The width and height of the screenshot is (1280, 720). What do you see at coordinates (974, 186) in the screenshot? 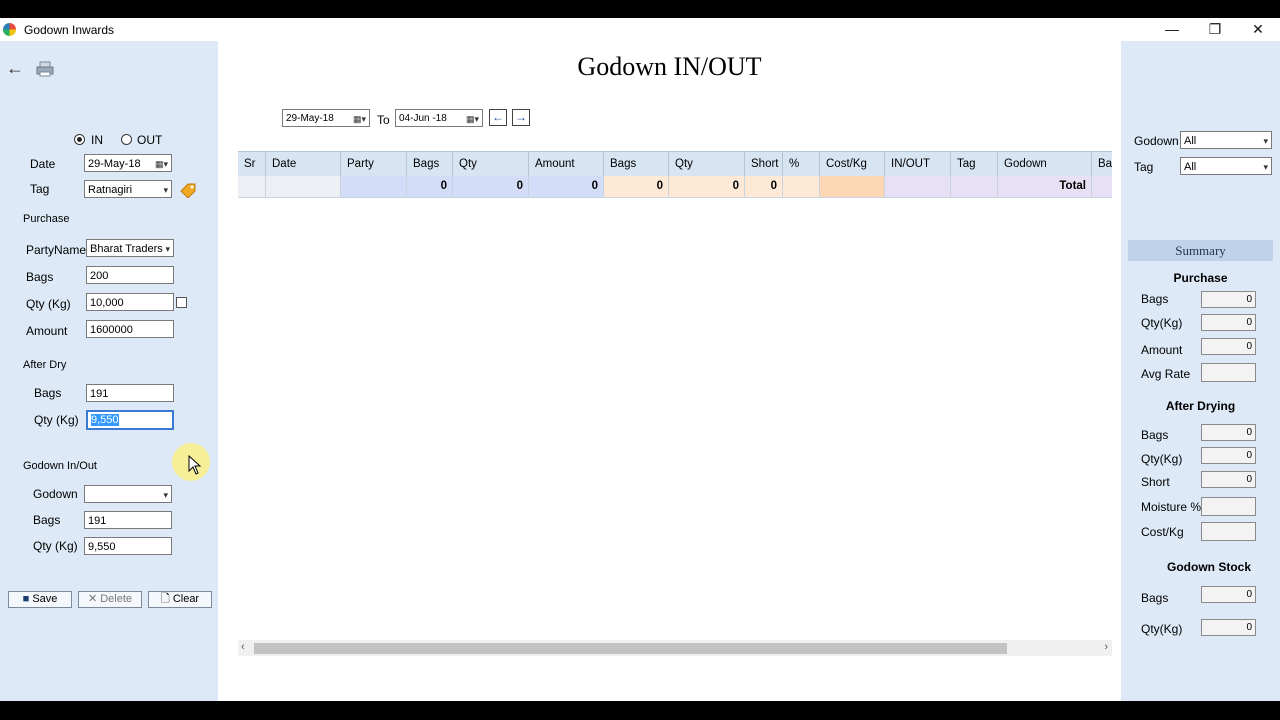
I see `total-cell-tag` at bounding box center [974, 186].